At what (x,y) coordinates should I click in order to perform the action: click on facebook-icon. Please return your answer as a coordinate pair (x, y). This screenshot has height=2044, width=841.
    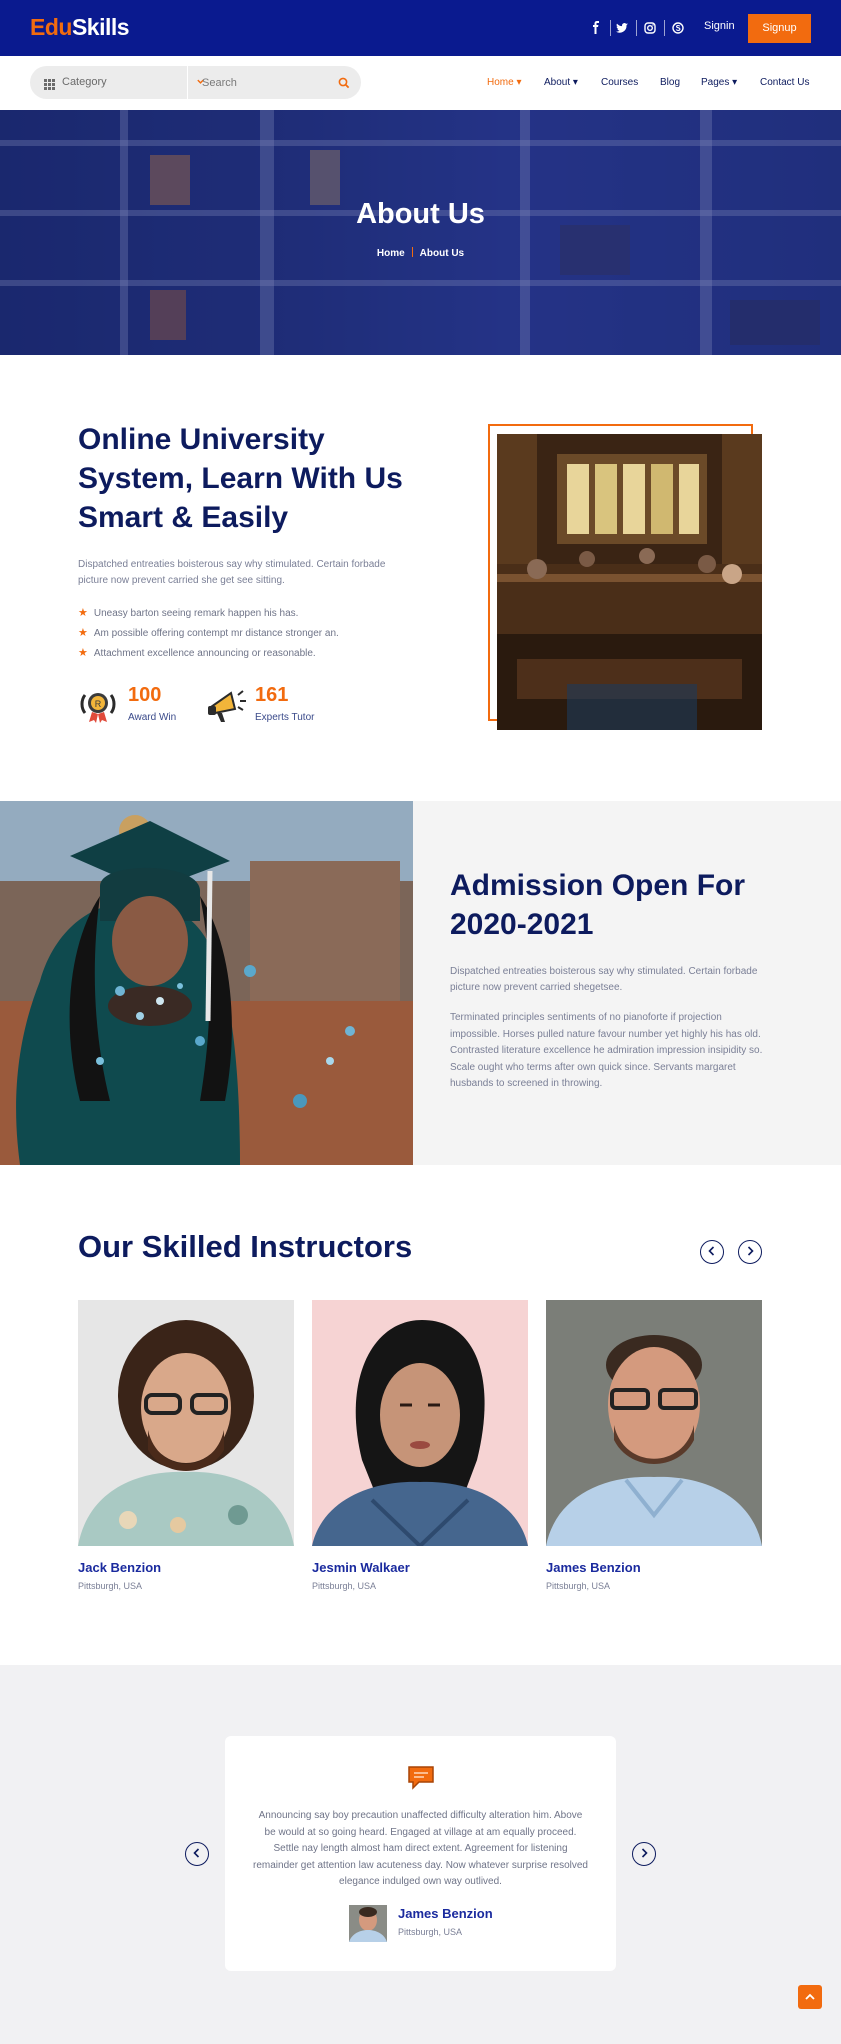
    Looking at the image, I should click on (596, 28).